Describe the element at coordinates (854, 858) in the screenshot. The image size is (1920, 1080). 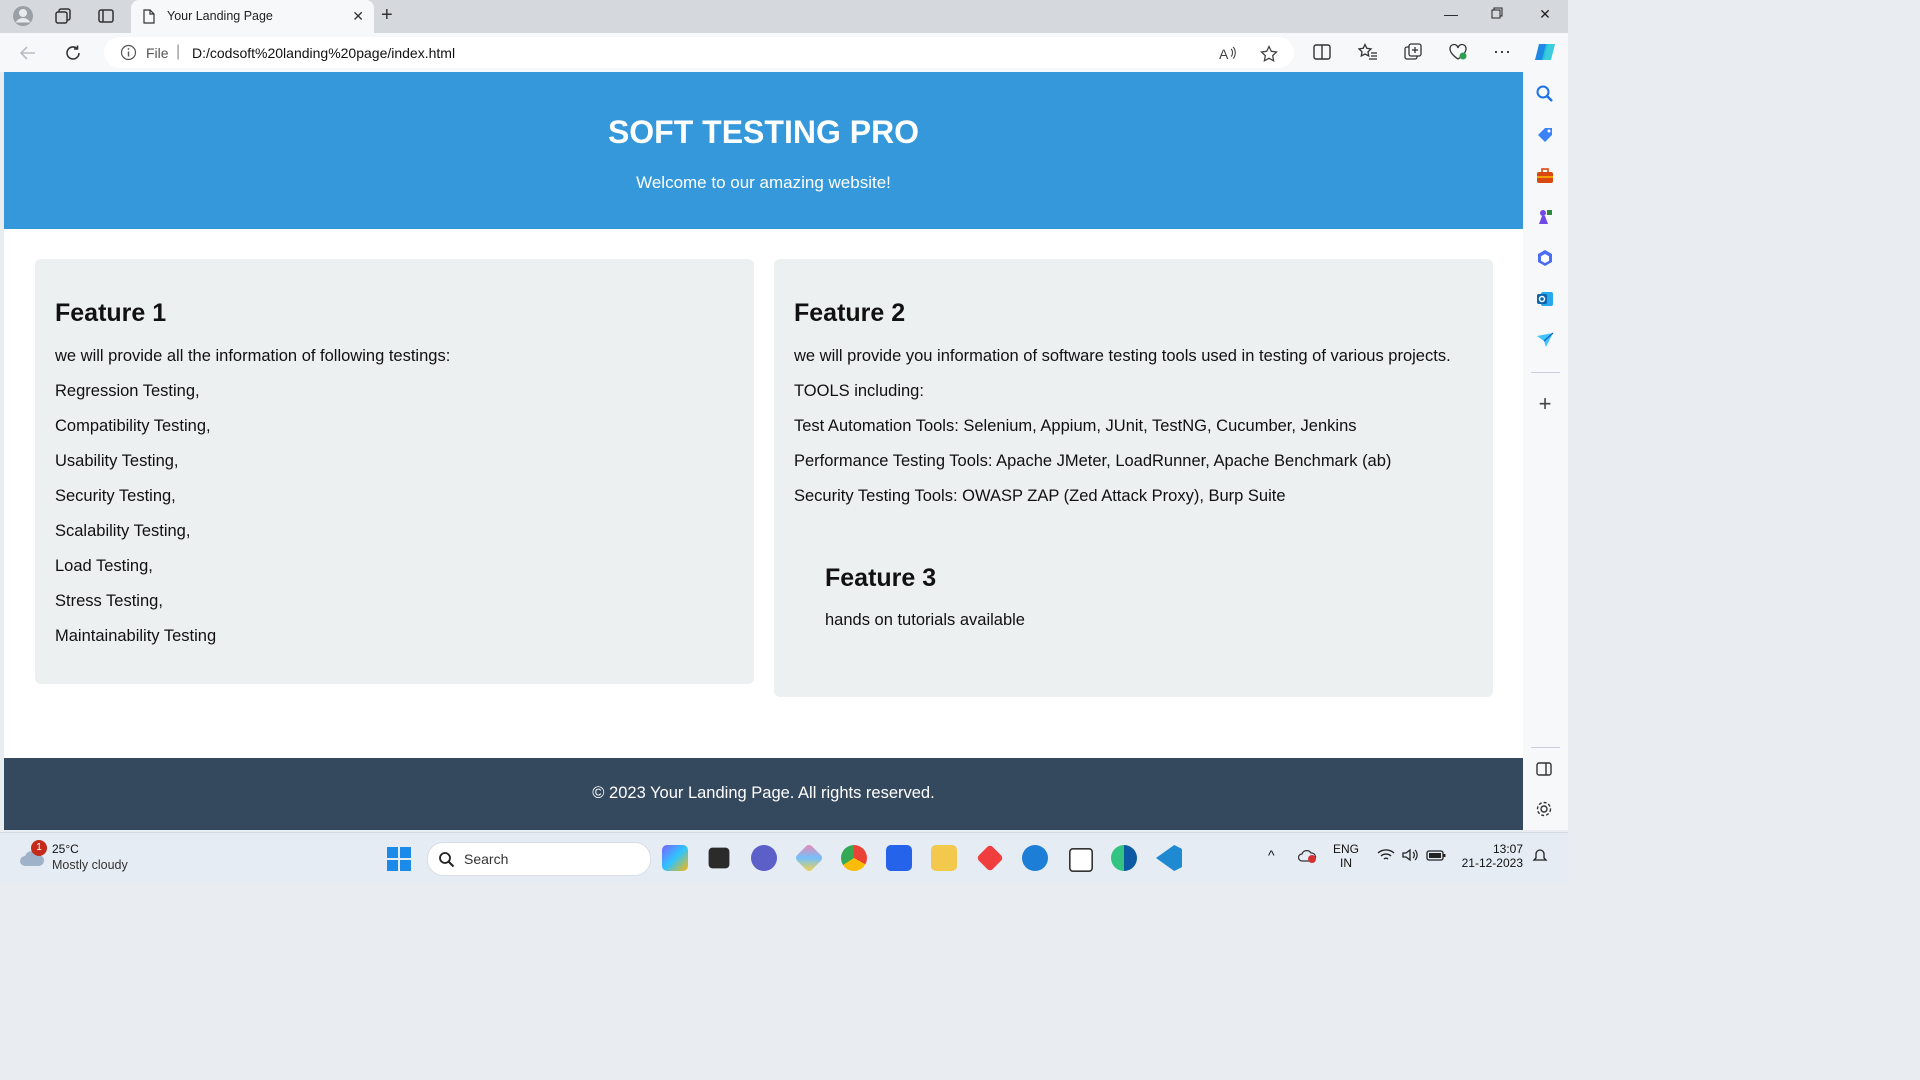
I see `chrome-icon` at that location.